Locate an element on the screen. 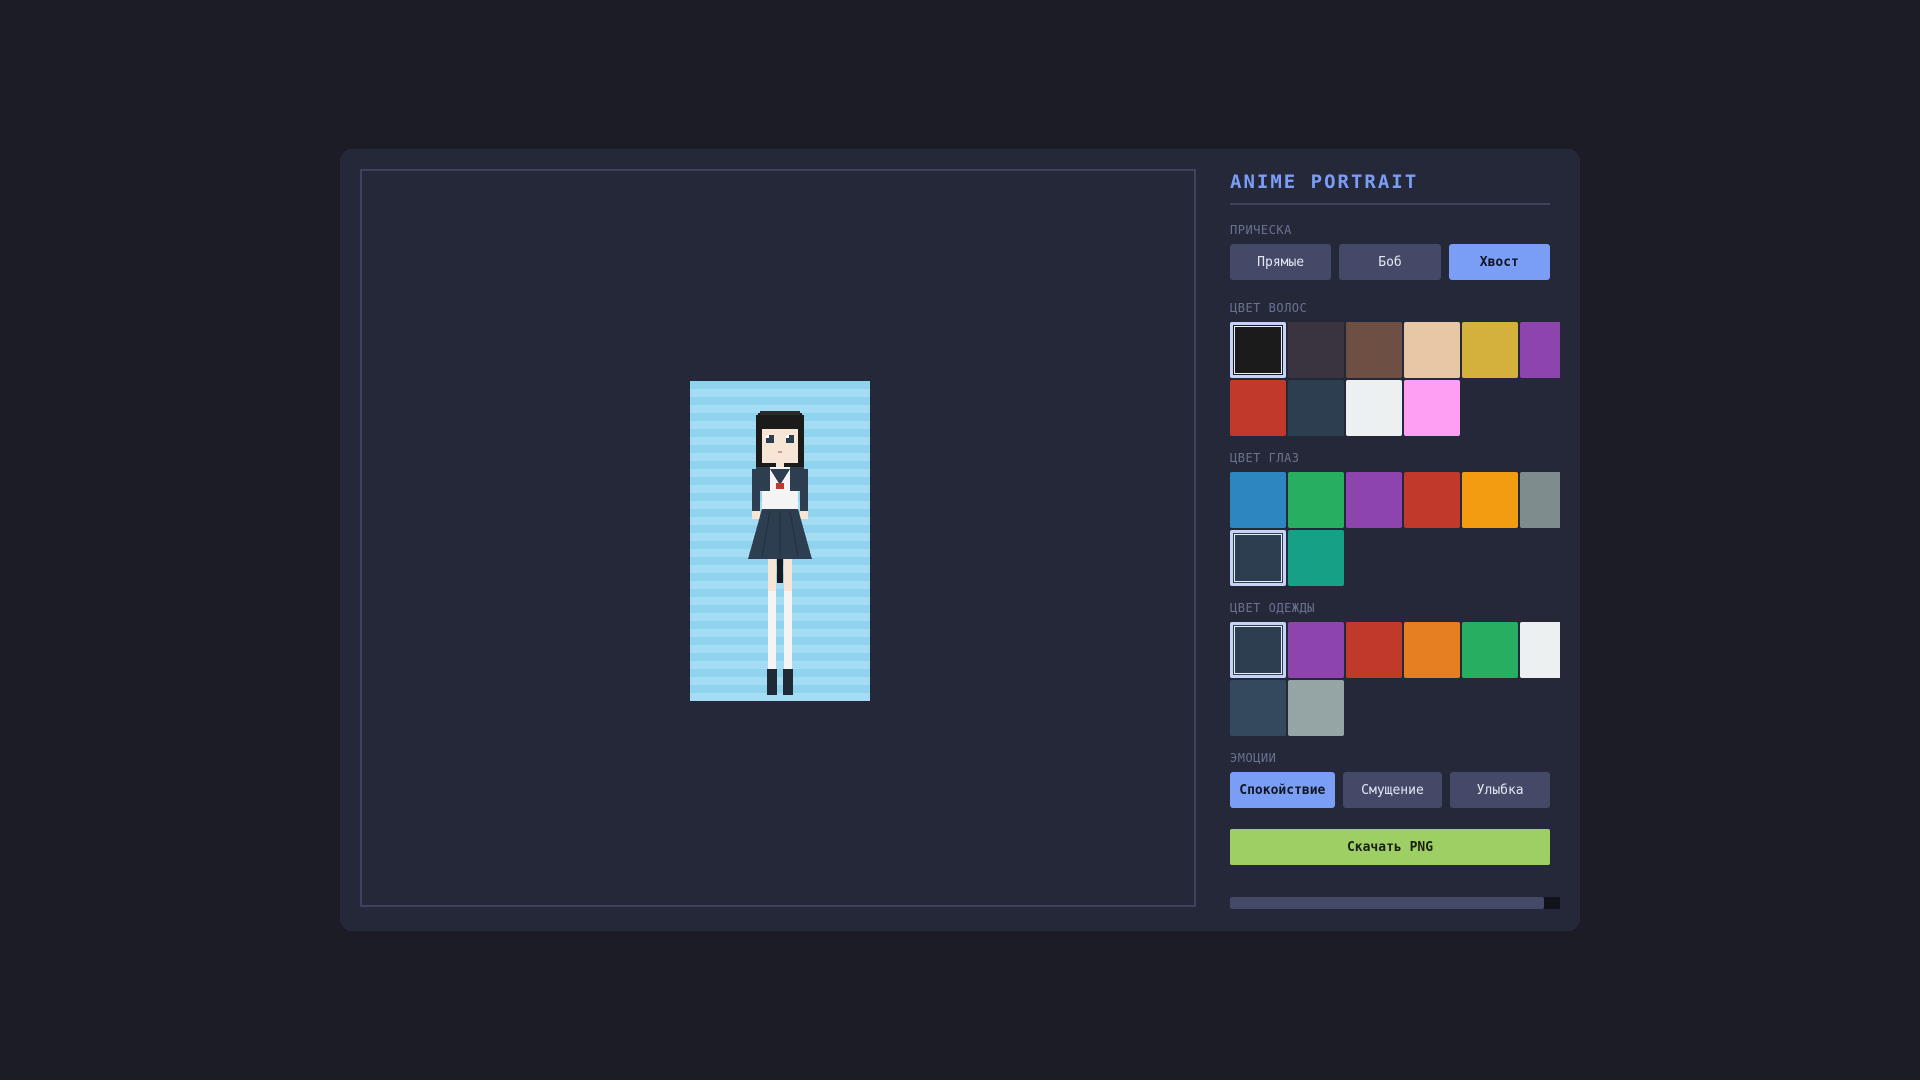 This screenshot has width=1920, height=1080. eye-color-grid is located at coordinates (1395, 529).